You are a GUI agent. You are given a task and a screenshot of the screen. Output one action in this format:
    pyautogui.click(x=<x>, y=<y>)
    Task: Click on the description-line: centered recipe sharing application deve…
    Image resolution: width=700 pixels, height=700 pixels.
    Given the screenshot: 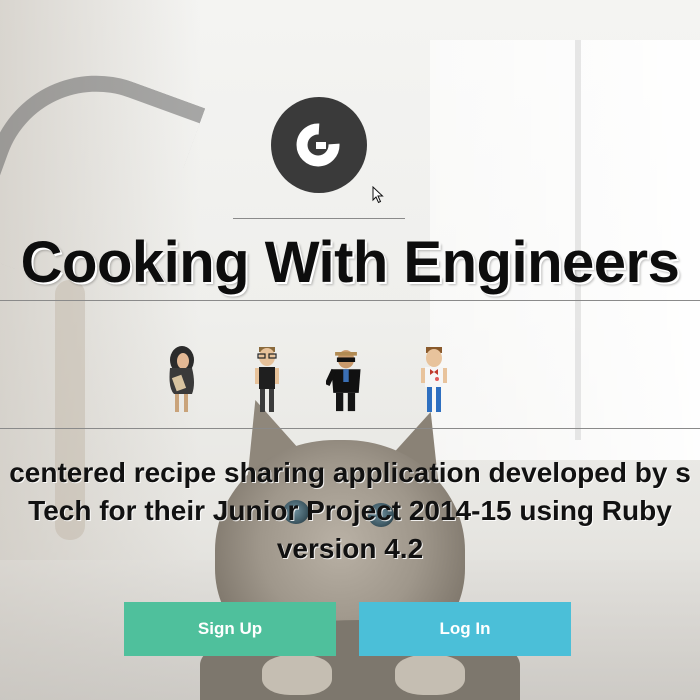 What is the action you would take?
    pyautogui.click(x=350, y=472)
    